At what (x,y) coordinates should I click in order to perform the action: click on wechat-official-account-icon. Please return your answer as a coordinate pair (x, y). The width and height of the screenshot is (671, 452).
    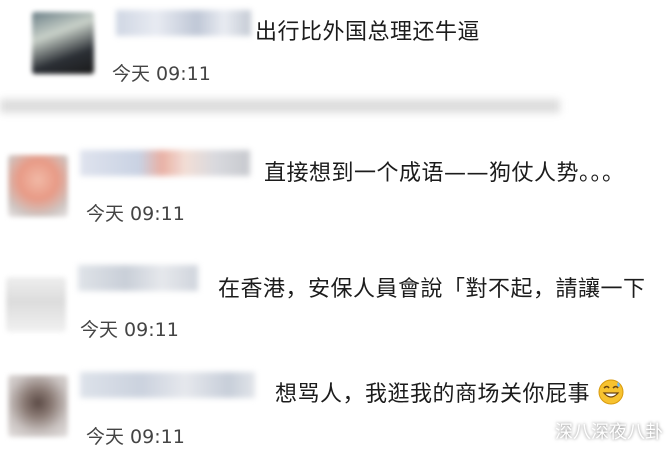
    Looking at the image, I should click on (538, 430).